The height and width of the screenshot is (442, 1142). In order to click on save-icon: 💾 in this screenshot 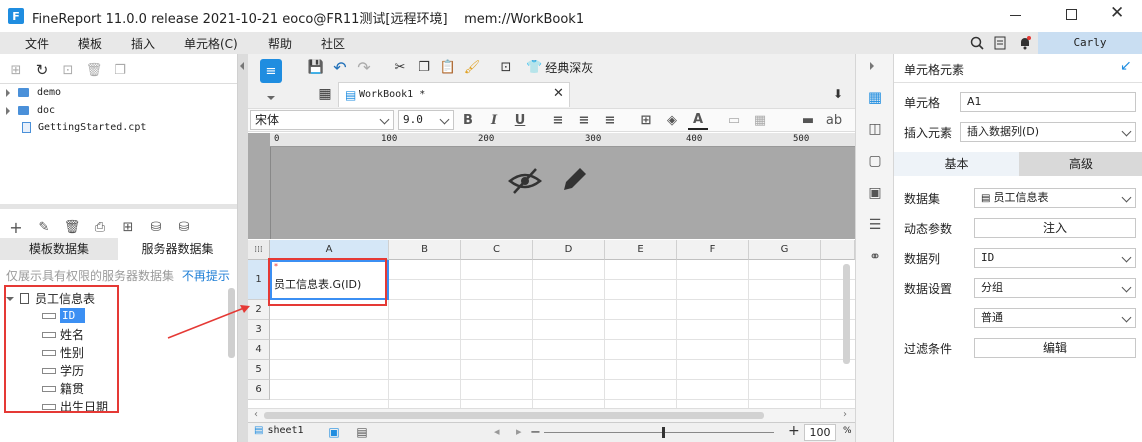, I will do `click(316, 67)`.